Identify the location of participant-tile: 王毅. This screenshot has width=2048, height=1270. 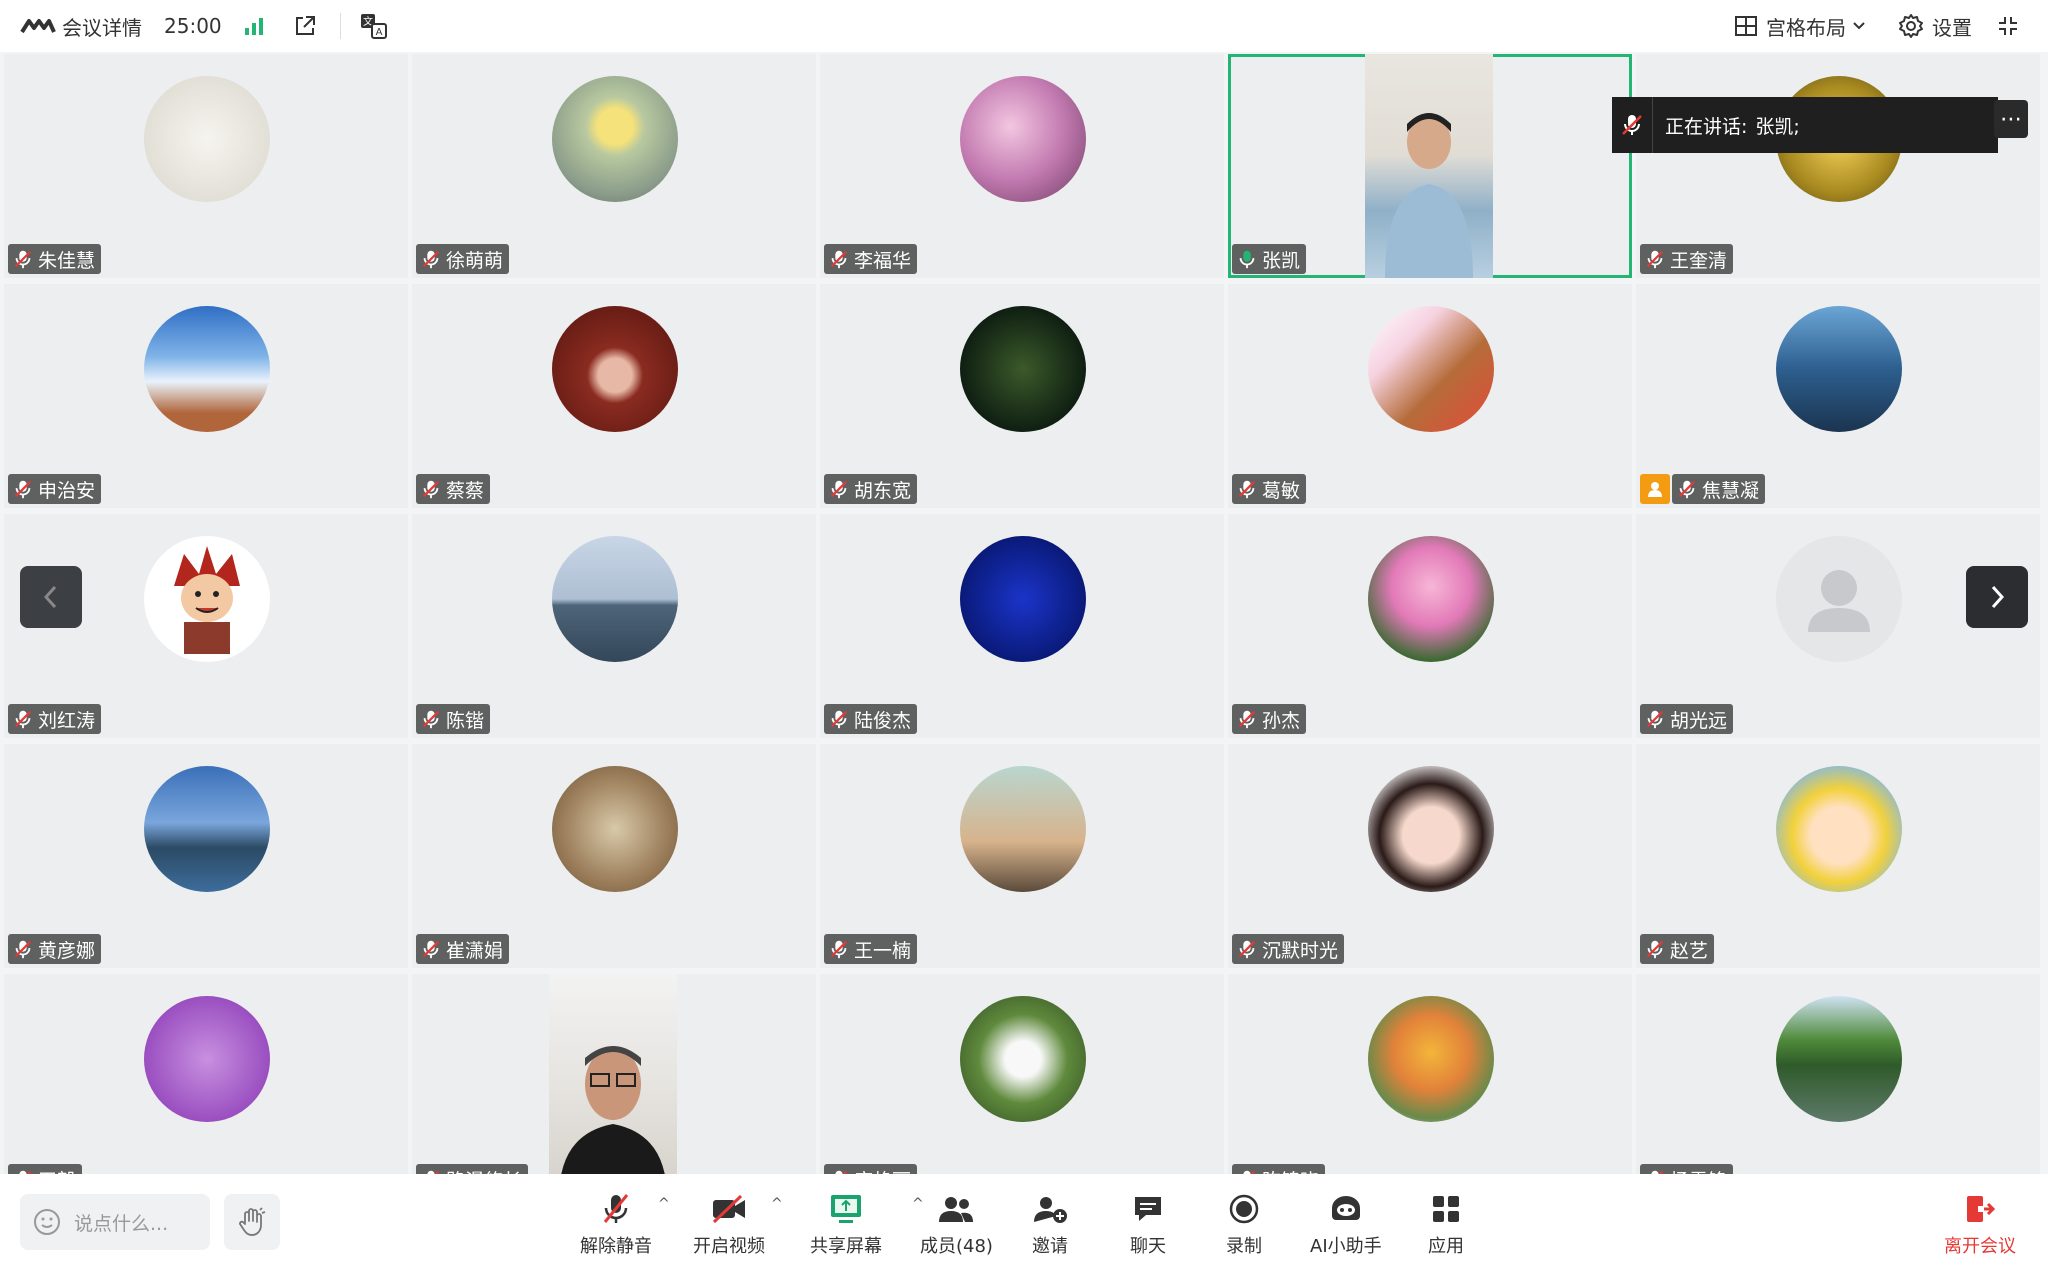
(206, 1086).